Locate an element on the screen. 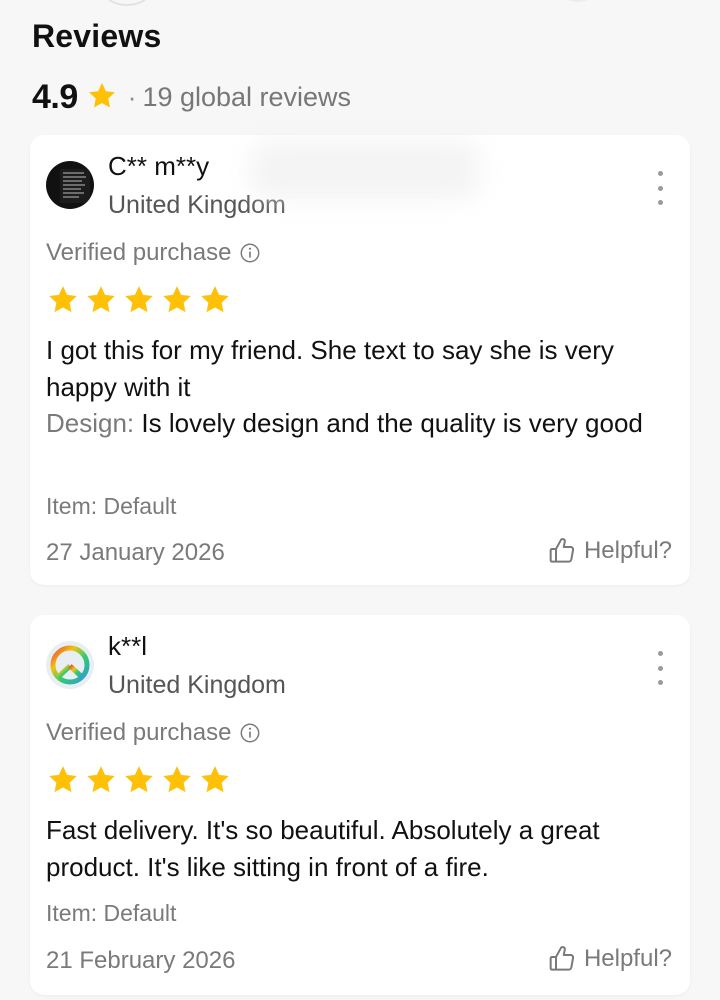 The width and height of the screenshot is (720, 1000). reviewer-name: C** m**y is located at coordinates (159, 166).